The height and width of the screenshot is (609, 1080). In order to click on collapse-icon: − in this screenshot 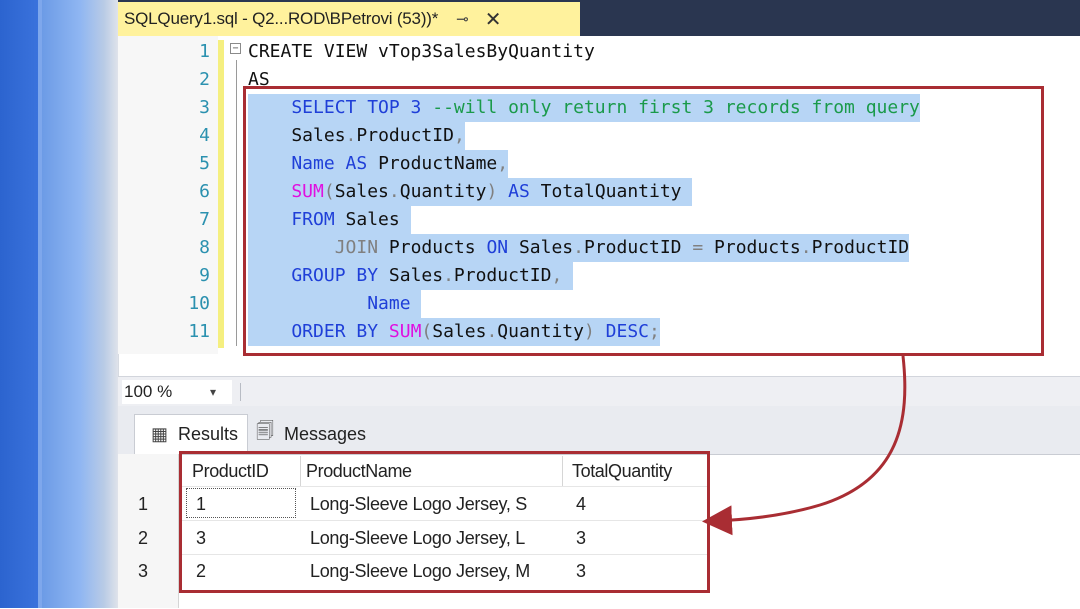, I will do `click(235, 48)`.